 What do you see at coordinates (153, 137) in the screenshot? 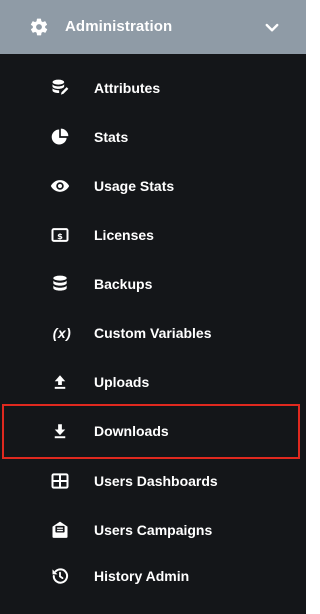
I see `menu-item-stats: Stats` at bounding box center [153, 137].